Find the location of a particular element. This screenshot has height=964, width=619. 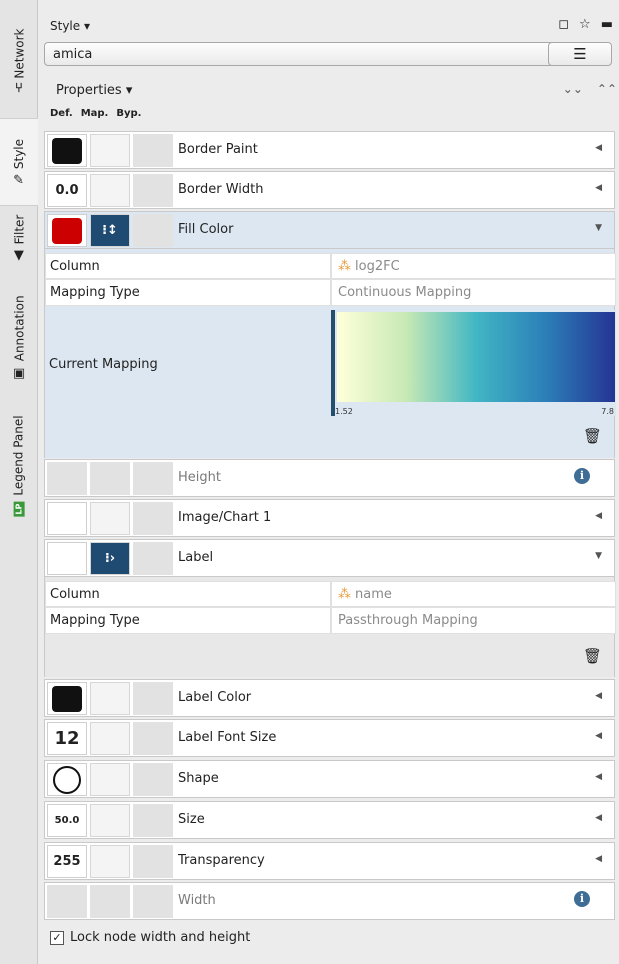

properties-menu: Properties ▾ is located at coordinates (94, 90).